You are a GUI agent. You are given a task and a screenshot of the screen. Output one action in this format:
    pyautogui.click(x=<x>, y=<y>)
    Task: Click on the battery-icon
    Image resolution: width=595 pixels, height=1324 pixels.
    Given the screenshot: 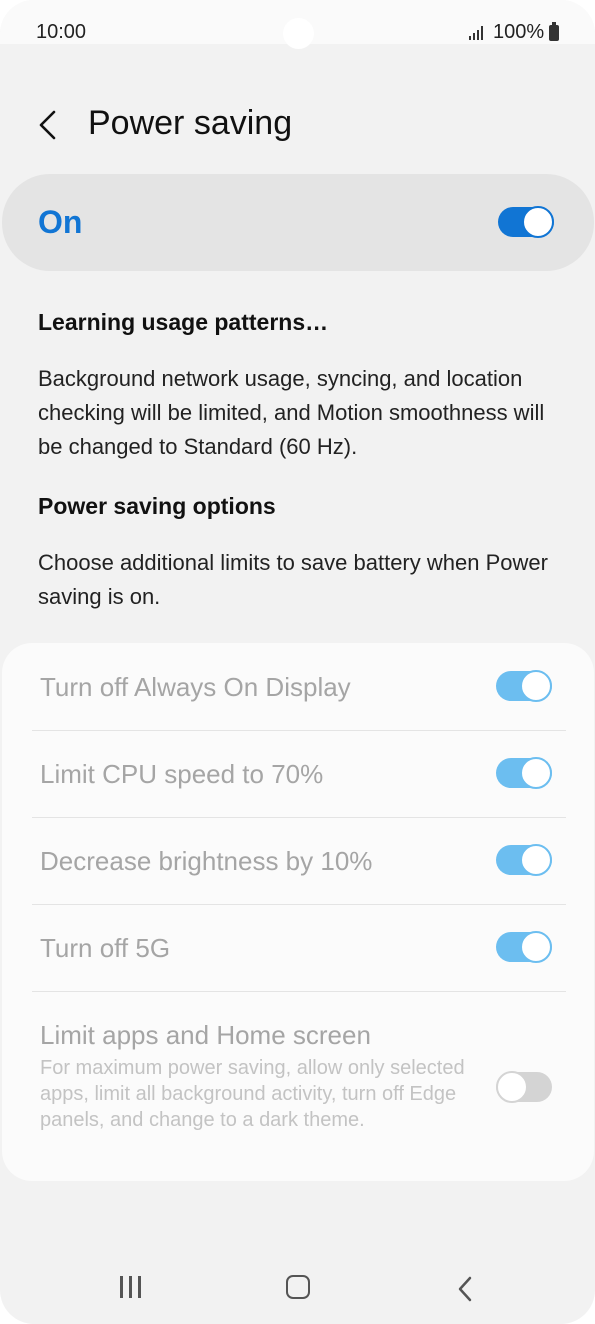 What is the action you would take?
    pyautogui.click(x=554, y=31)
    